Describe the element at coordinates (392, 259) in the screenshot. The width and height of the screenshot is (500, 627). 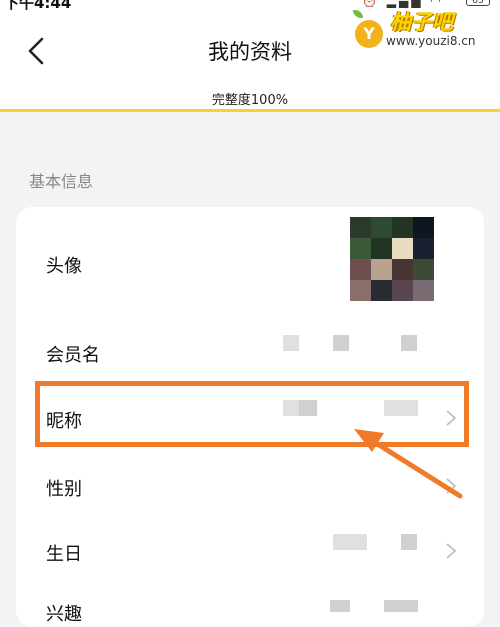
I see `avatar` at that location.